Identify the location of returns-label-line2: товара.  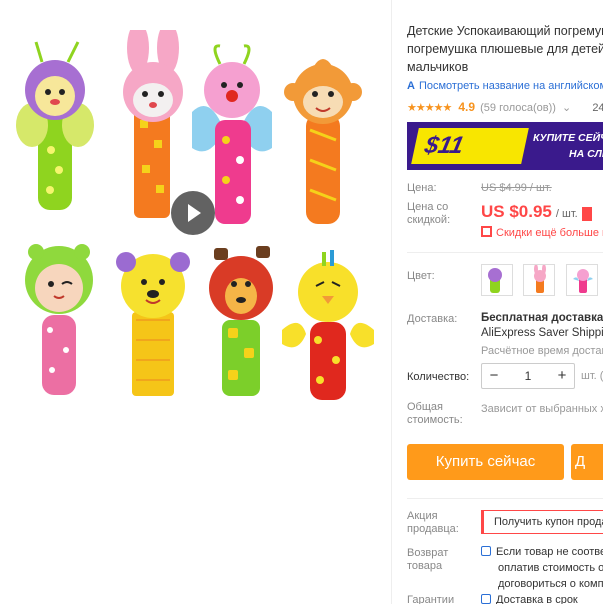
(425, 566).